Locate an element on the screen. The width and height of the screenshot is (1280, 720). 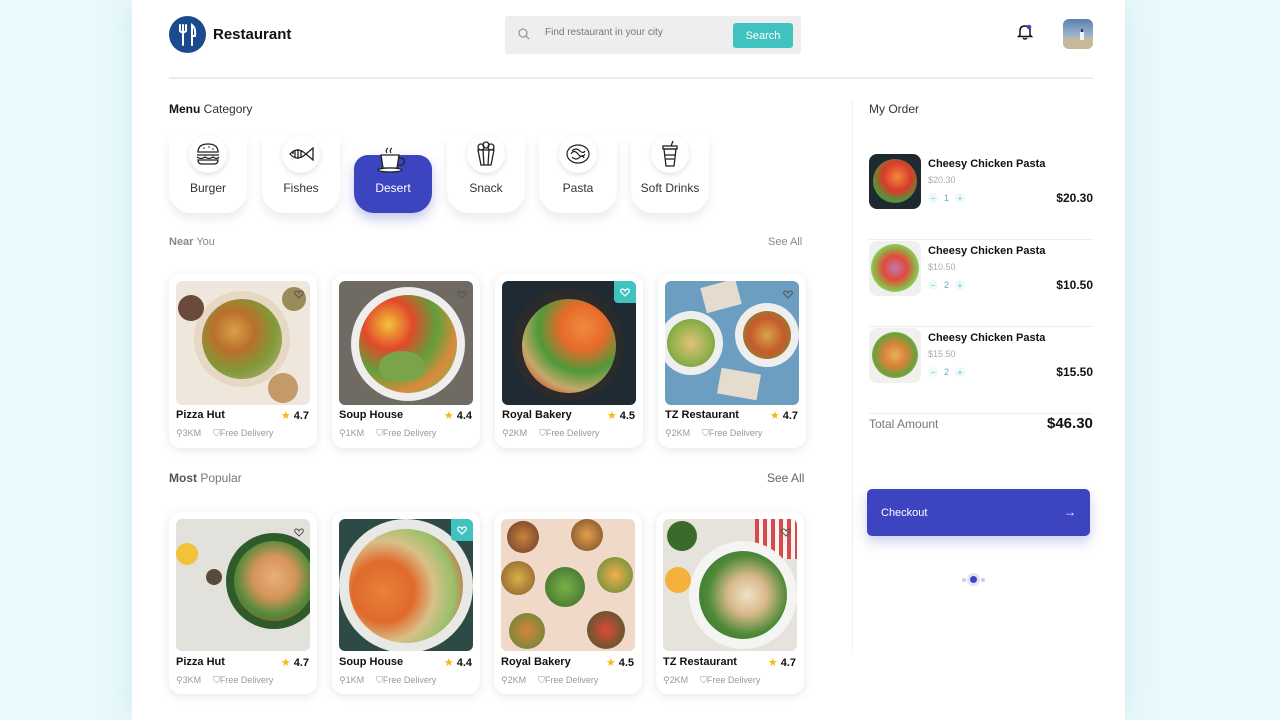
category-label: Soft Drinks is located at coordinates (670, 188).